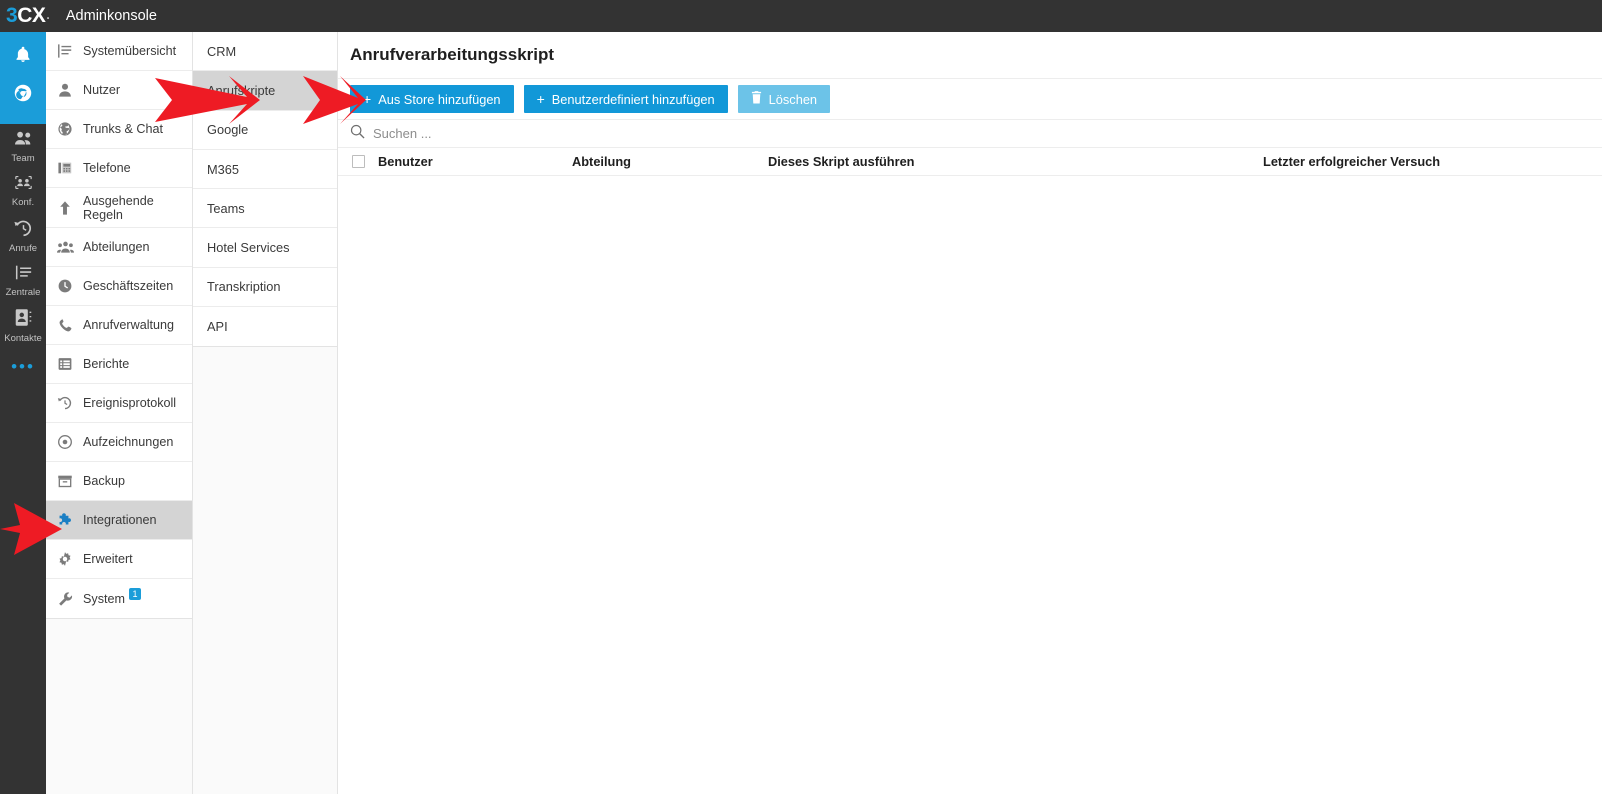 This screenshot has width=1602, height=794. What do you see at coordinates (265, 130) in the screenshot?
I see `submenu-item-google: Google` at bounding box center [265, 130].